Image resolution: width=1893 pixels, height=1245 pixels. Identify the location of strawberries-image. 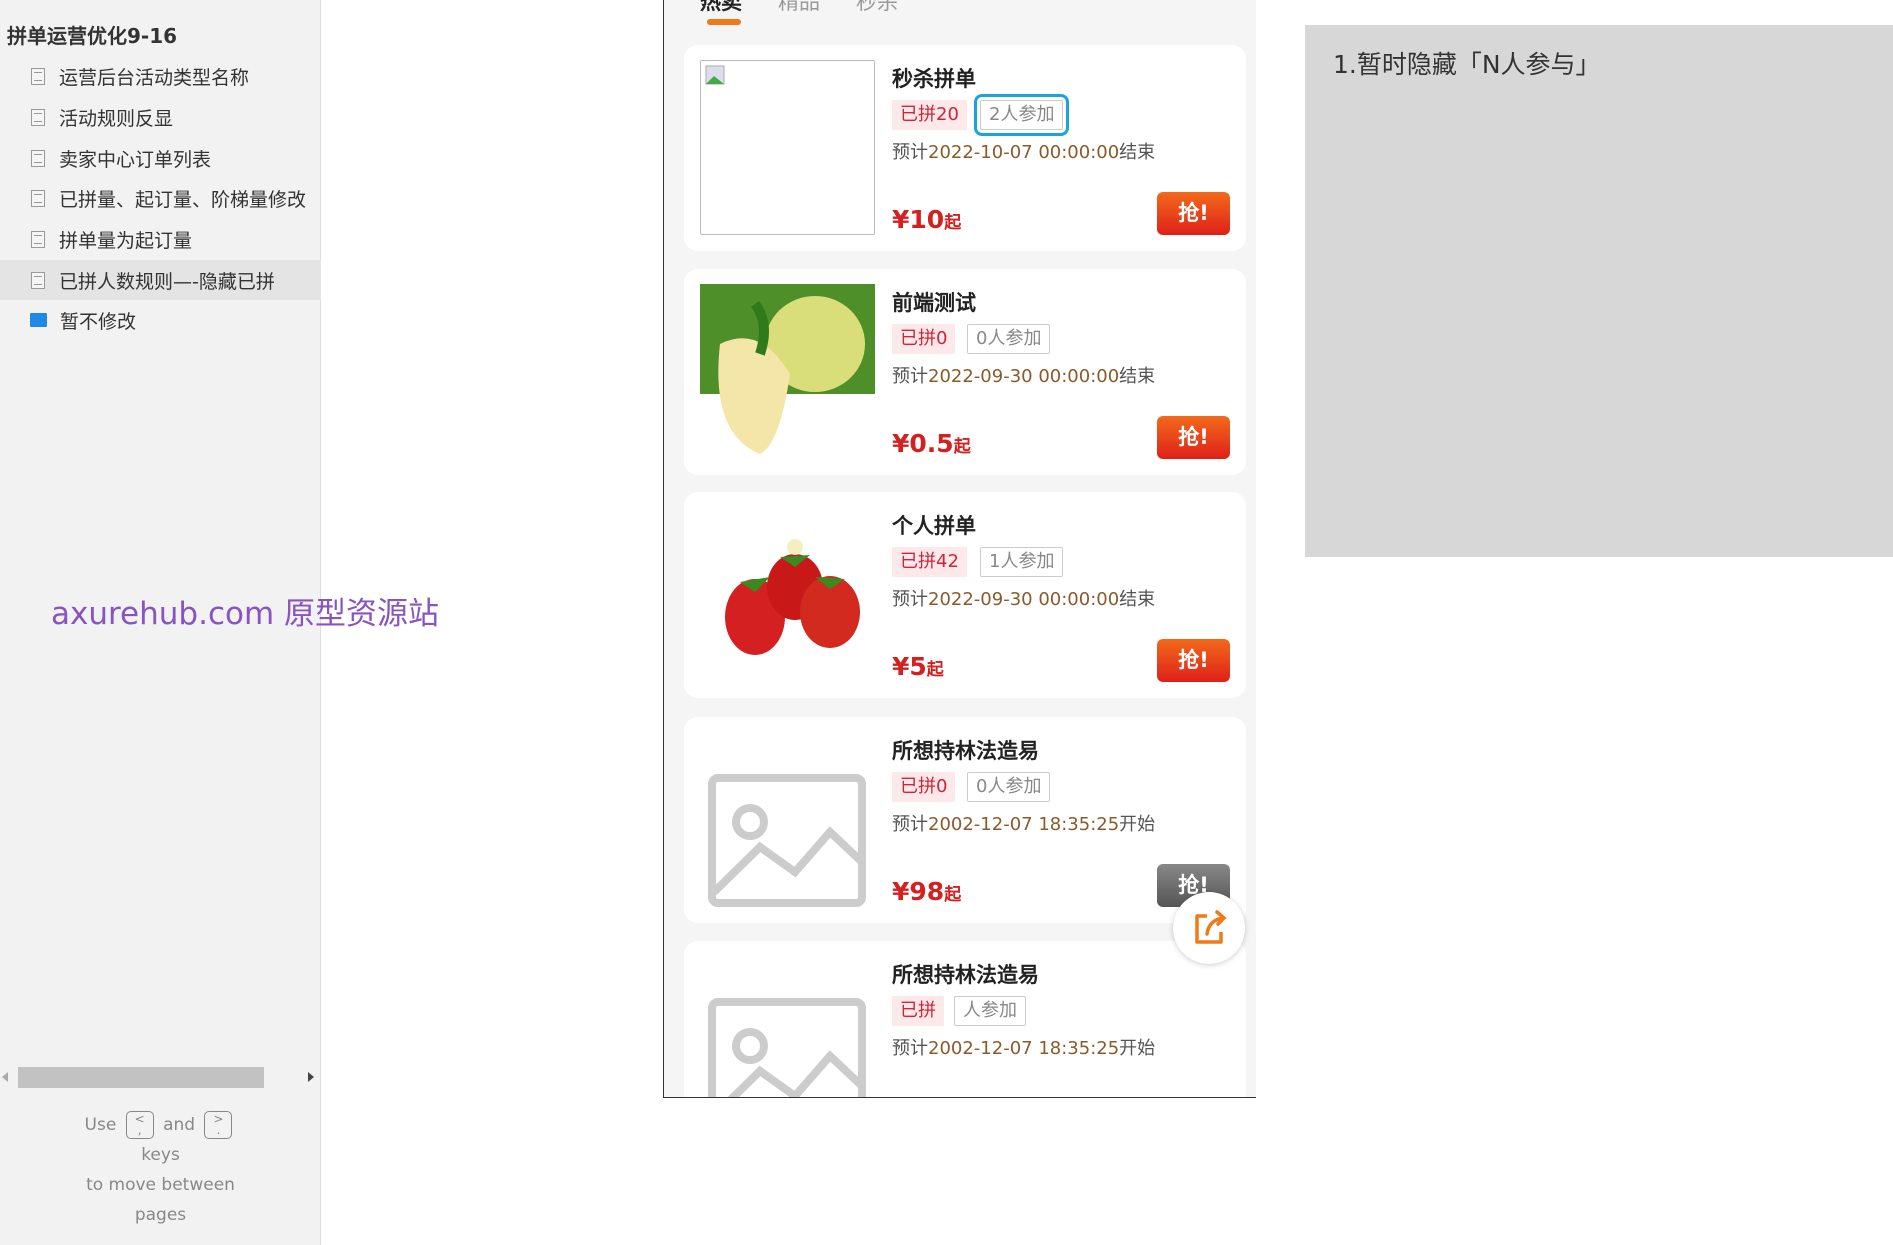
(787, 594).